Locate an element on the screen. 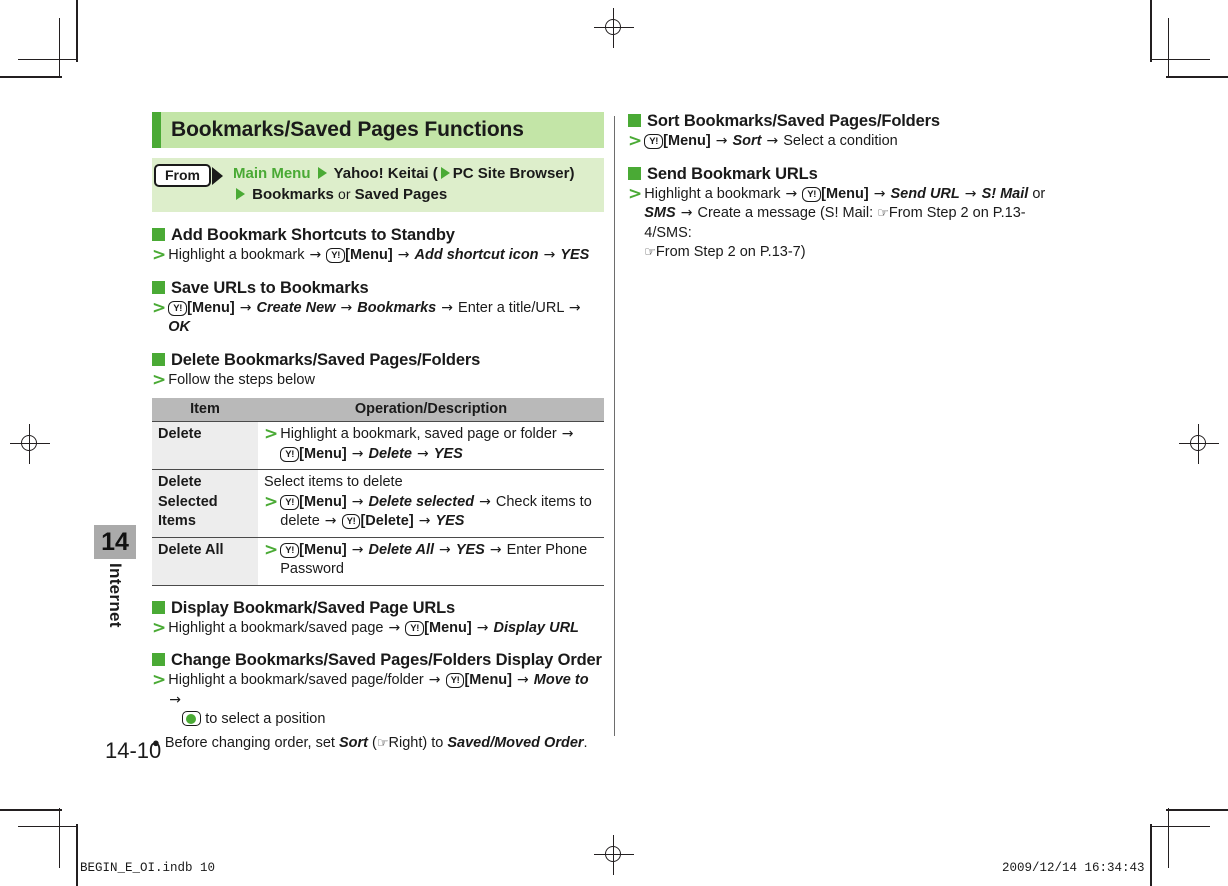 The image size is (1228, 886). crop-mark-bl-h2 is located at coordinates (48, 827).